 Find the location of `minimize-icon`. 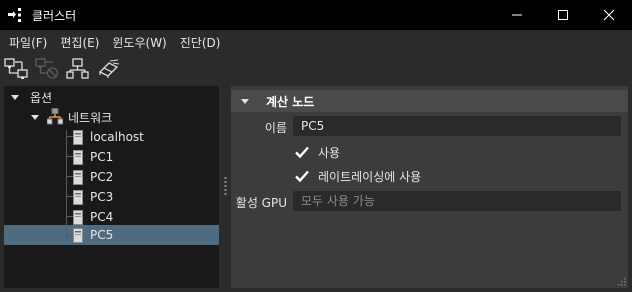

minimize-icon is located at coordinates (517, 15).